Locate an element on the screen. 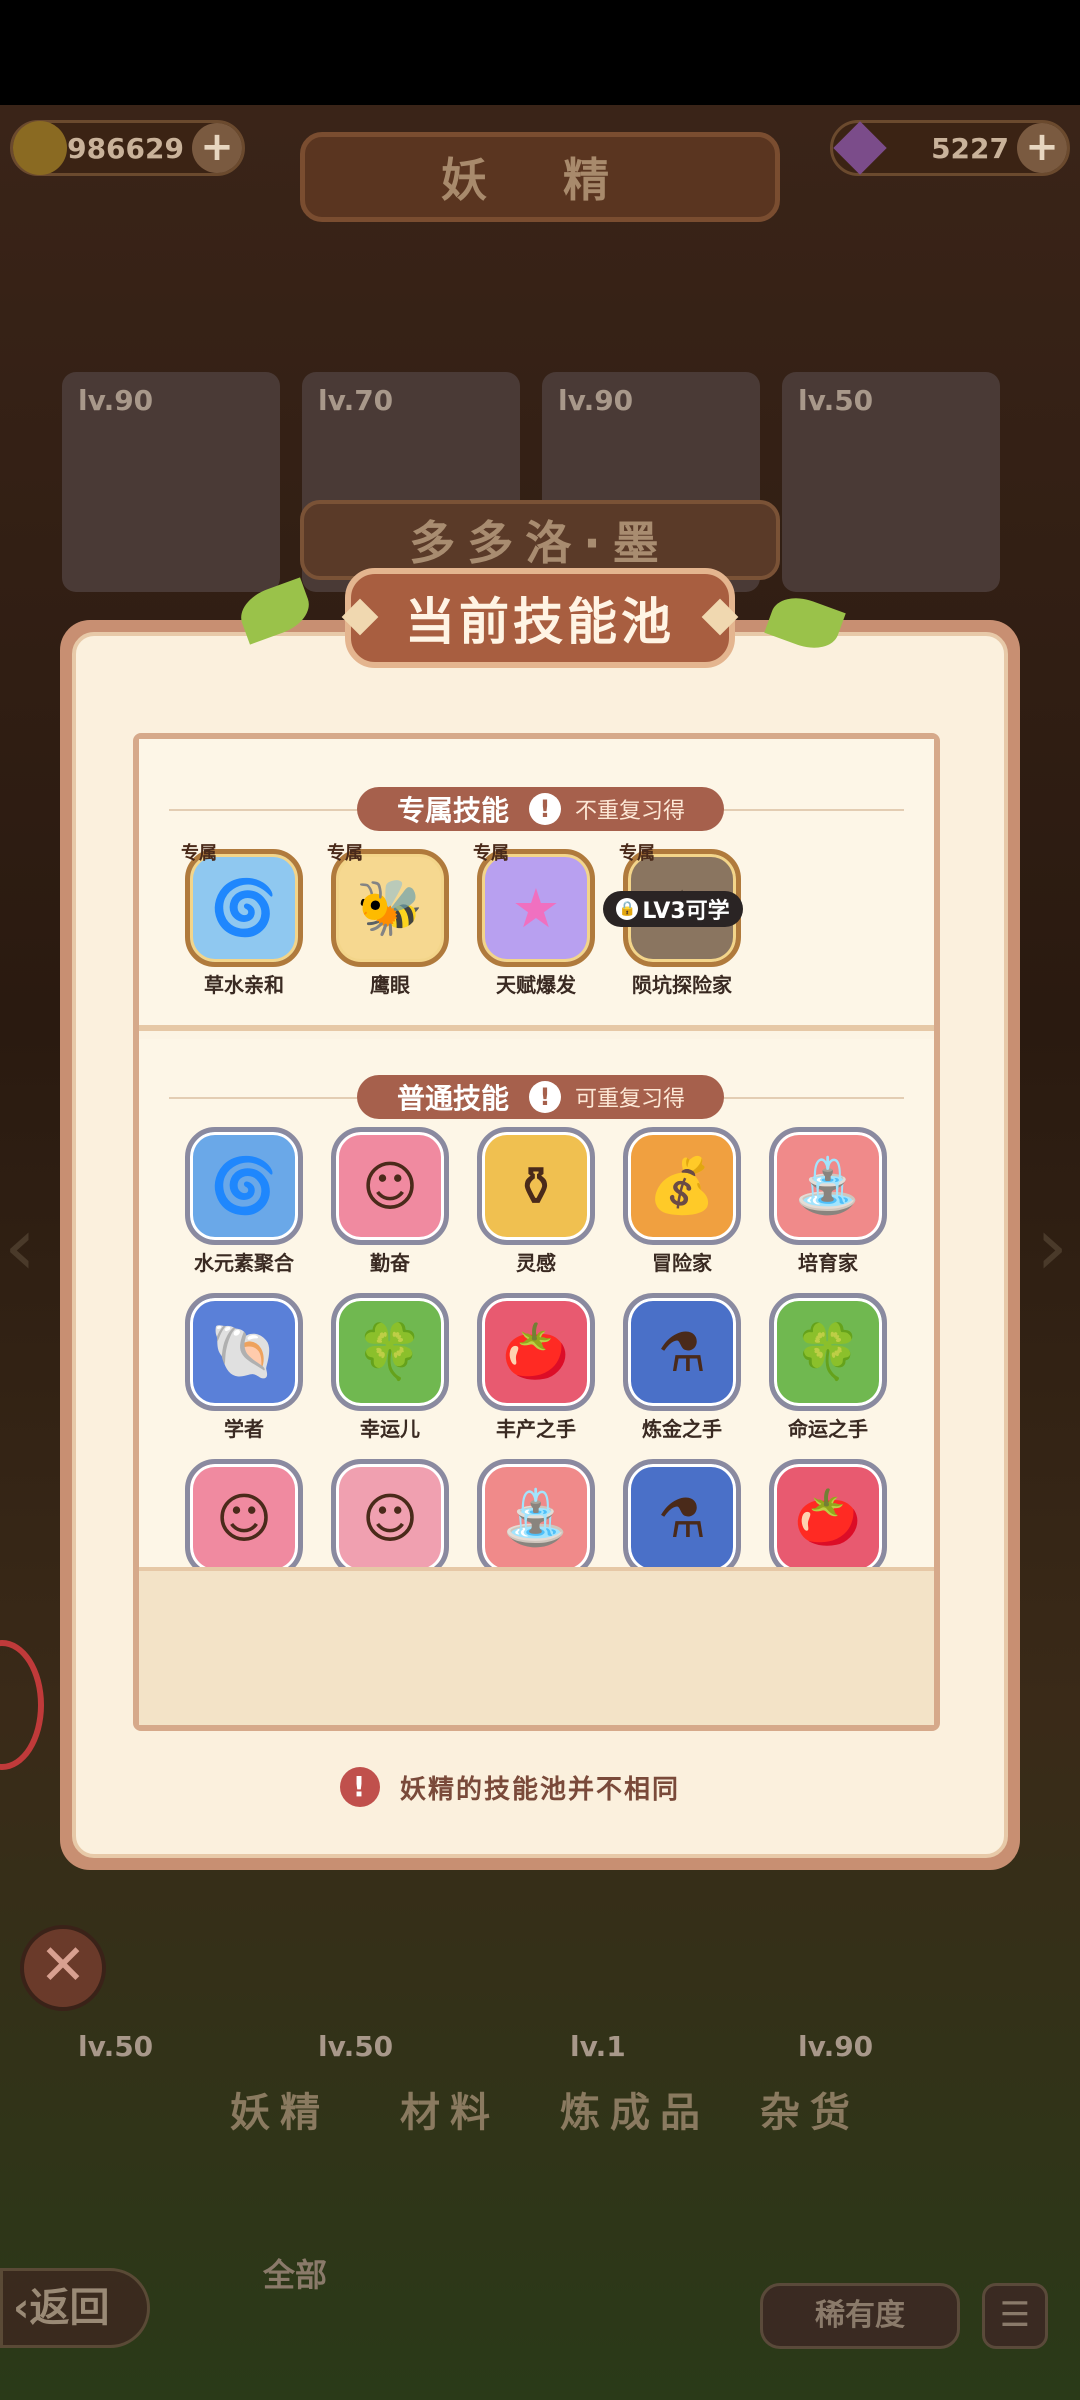 Image resolution: width=1080 pixels, height=2400 pixels. skill-name: 陨坑探险家 is located at coordinates (682, 985).